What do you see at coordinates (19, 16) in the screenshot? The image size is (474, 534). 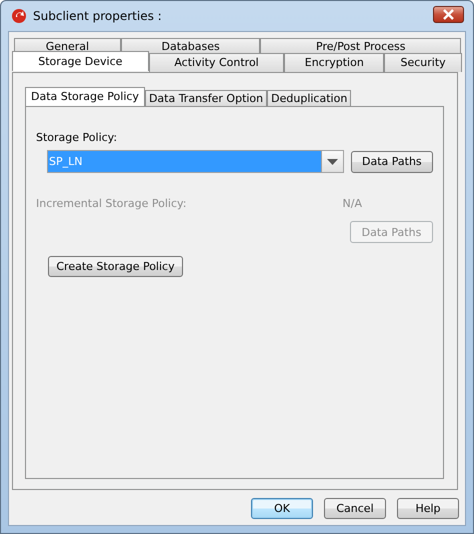 I see `app-logo-icon` at bounding box center [19, 16].